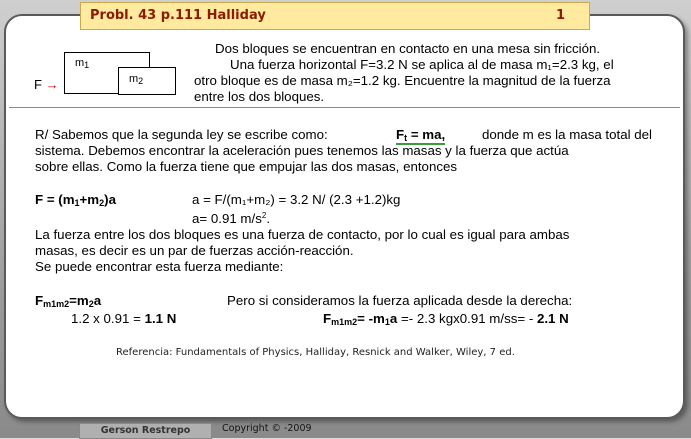 This screenshot has height=439, width=691. Describe the element at coordinates (82, 63) in the screenshot. I see `block-m1-label: m1` at that location.